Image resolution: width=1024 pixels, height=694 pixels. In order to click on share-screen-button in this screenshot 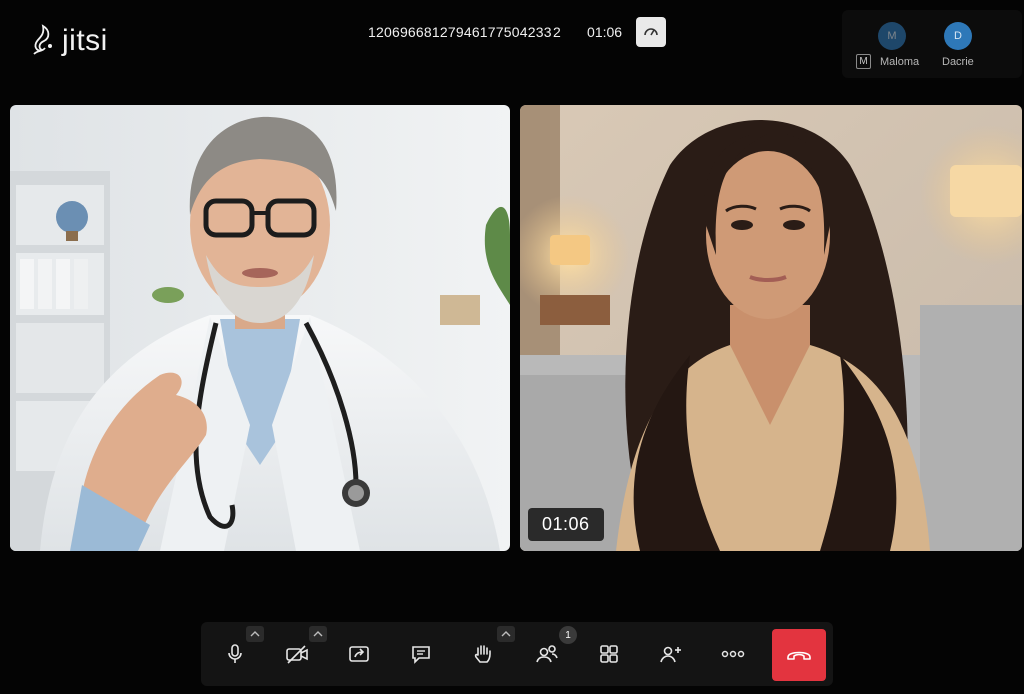, I will do `click(359, 654)`.